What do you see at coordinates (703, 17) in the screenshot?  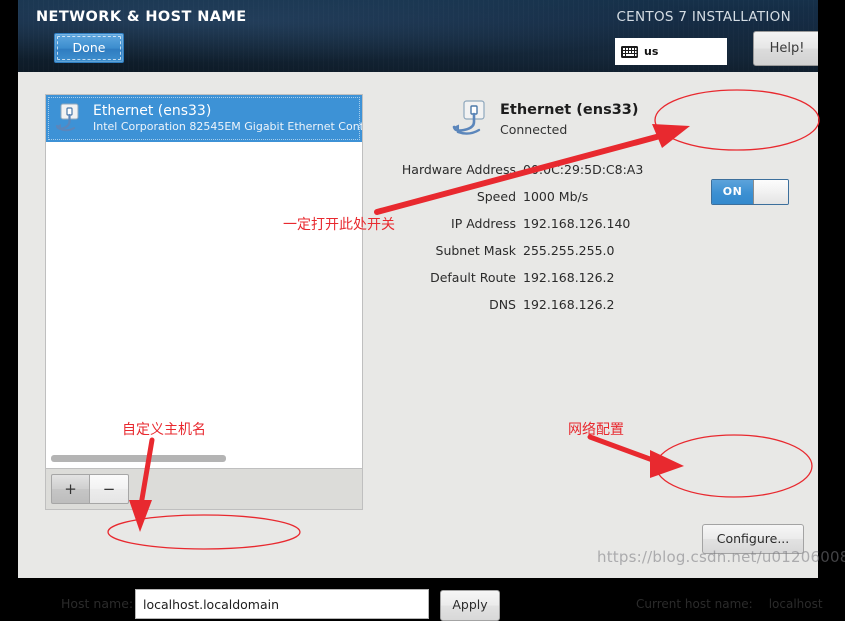 I see `installation-title: CENTOS 7 INSTALLATION` at bounding box center [703, 17].